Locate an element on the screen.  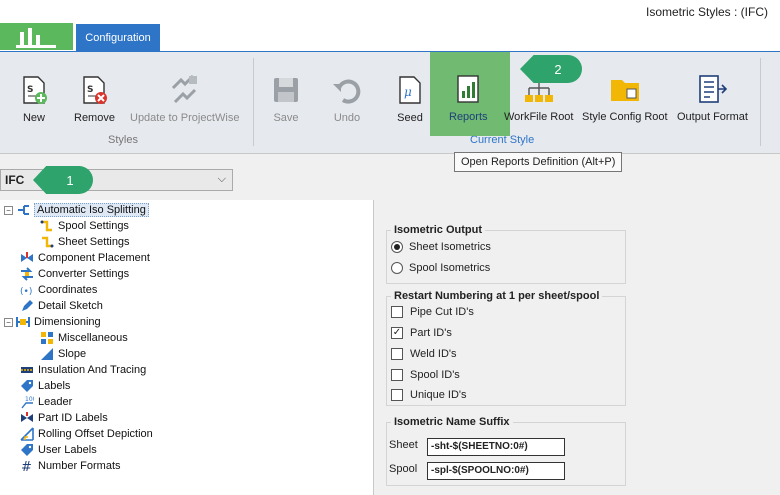
option-label: Unique ID's is located at coordinates (438, 395).